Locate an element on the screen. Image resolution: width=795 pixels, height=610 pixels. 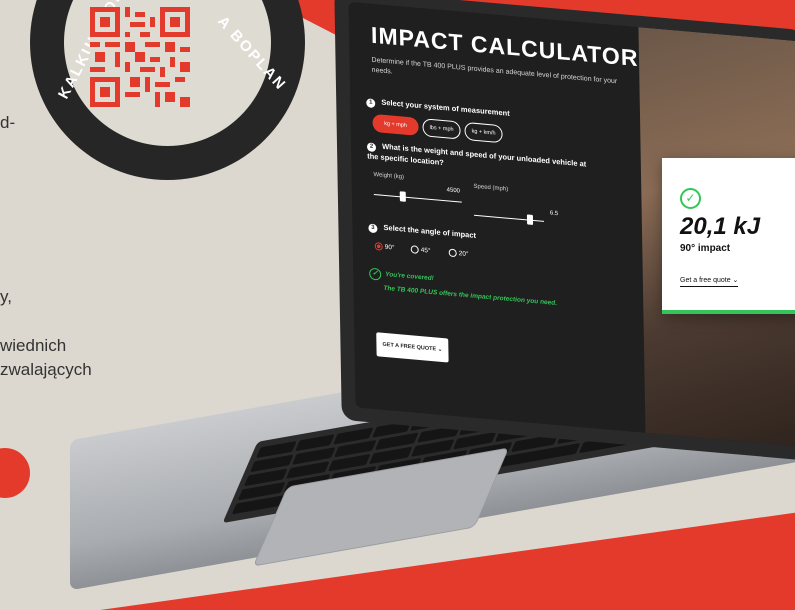
free-quote-link: Get a free quote ⌄ is located at coordinates (709, 281).